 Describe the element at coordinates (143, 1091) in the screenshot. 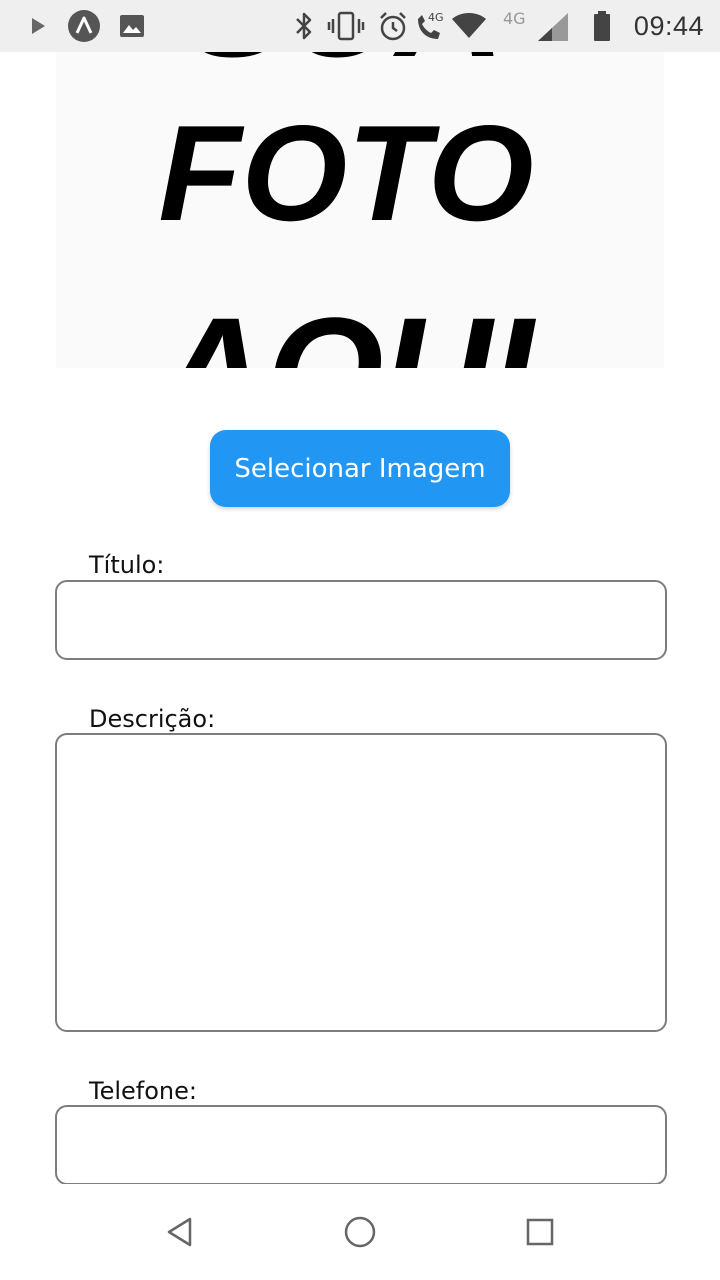

I see `telefone-label: Telefone:` at that location.